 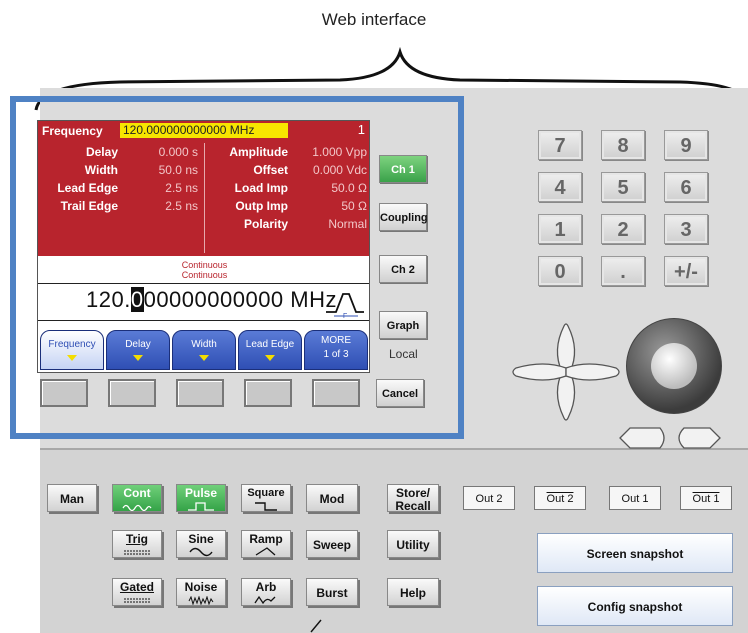 I want to click on out1-button: Out 1, so click(x=635, y=498).